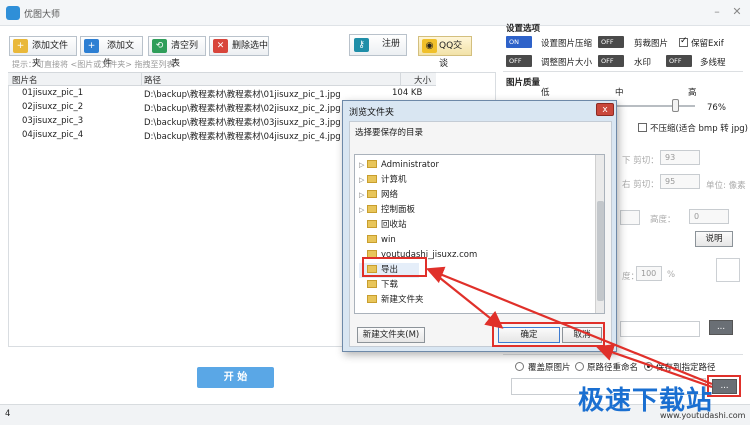  I want to click on annotation-arrows, so click(569, 327).